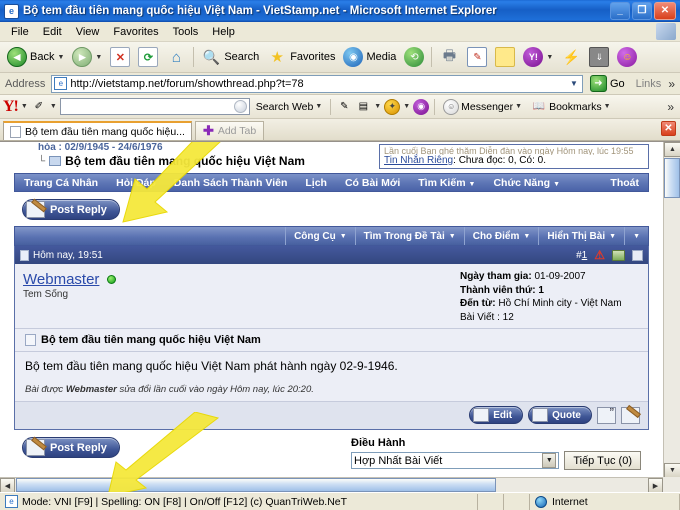 The image size is (680, 510). Describe the element at coordinates (570, 107) in the screenshot. I see `bookmarks-button: 📖 Bookmarks ▼` at that location.